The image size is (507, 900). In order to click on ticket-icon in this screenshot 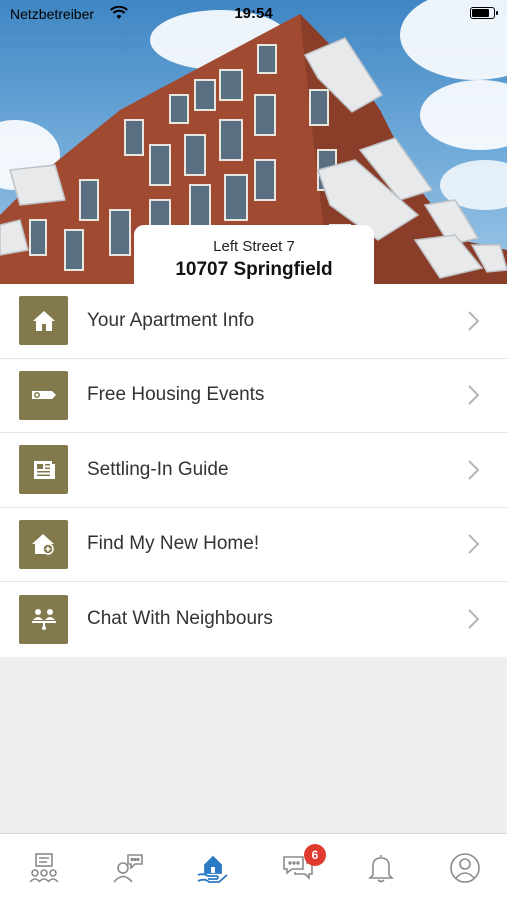, I will do `click(43, 395)`.